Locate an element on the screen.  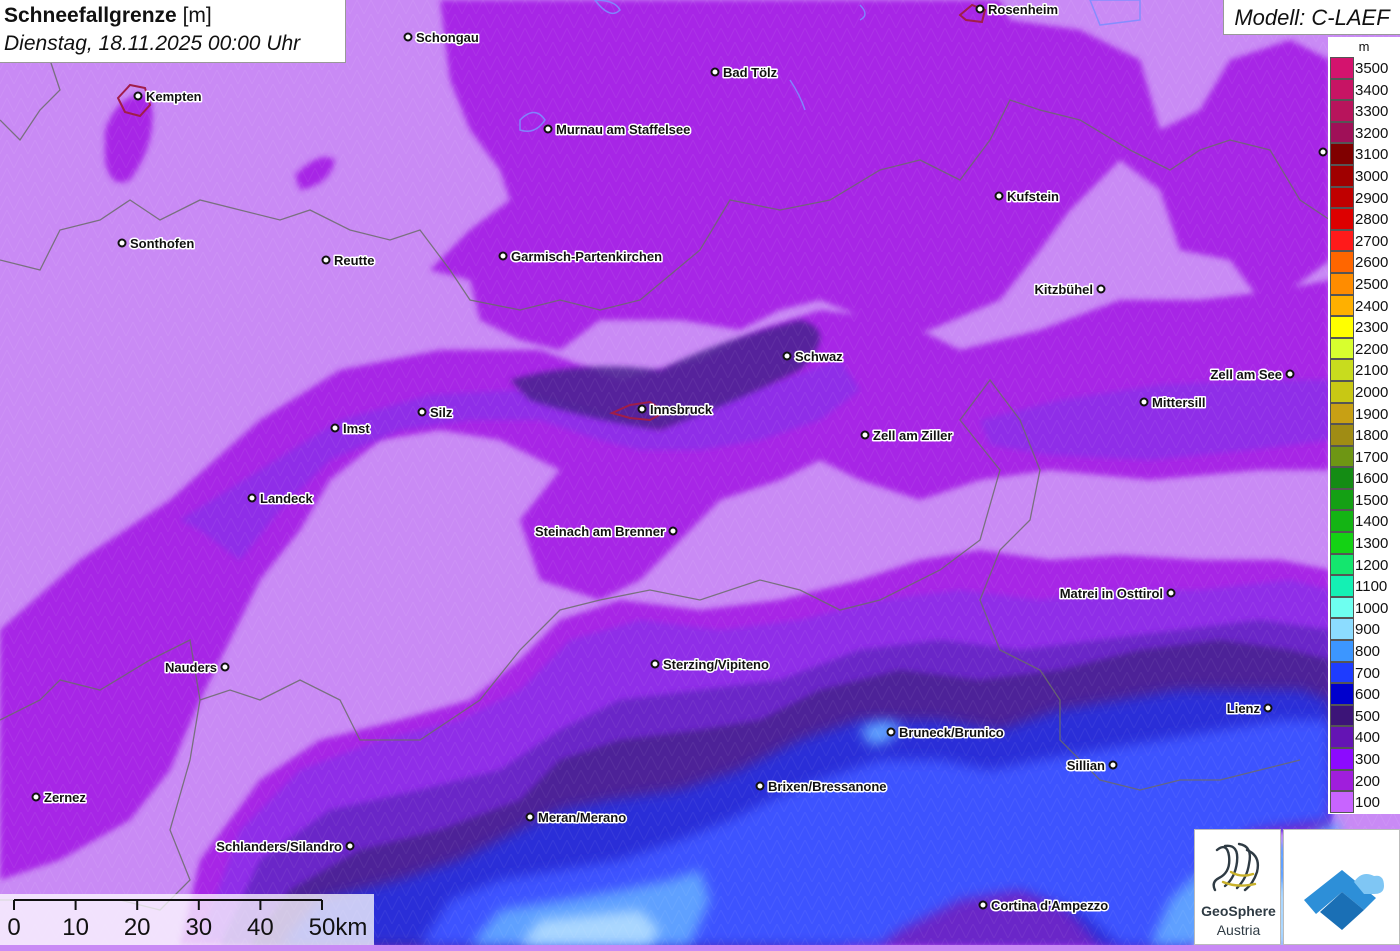
city-label: Kufstein is located at coordinates (1033, 196).